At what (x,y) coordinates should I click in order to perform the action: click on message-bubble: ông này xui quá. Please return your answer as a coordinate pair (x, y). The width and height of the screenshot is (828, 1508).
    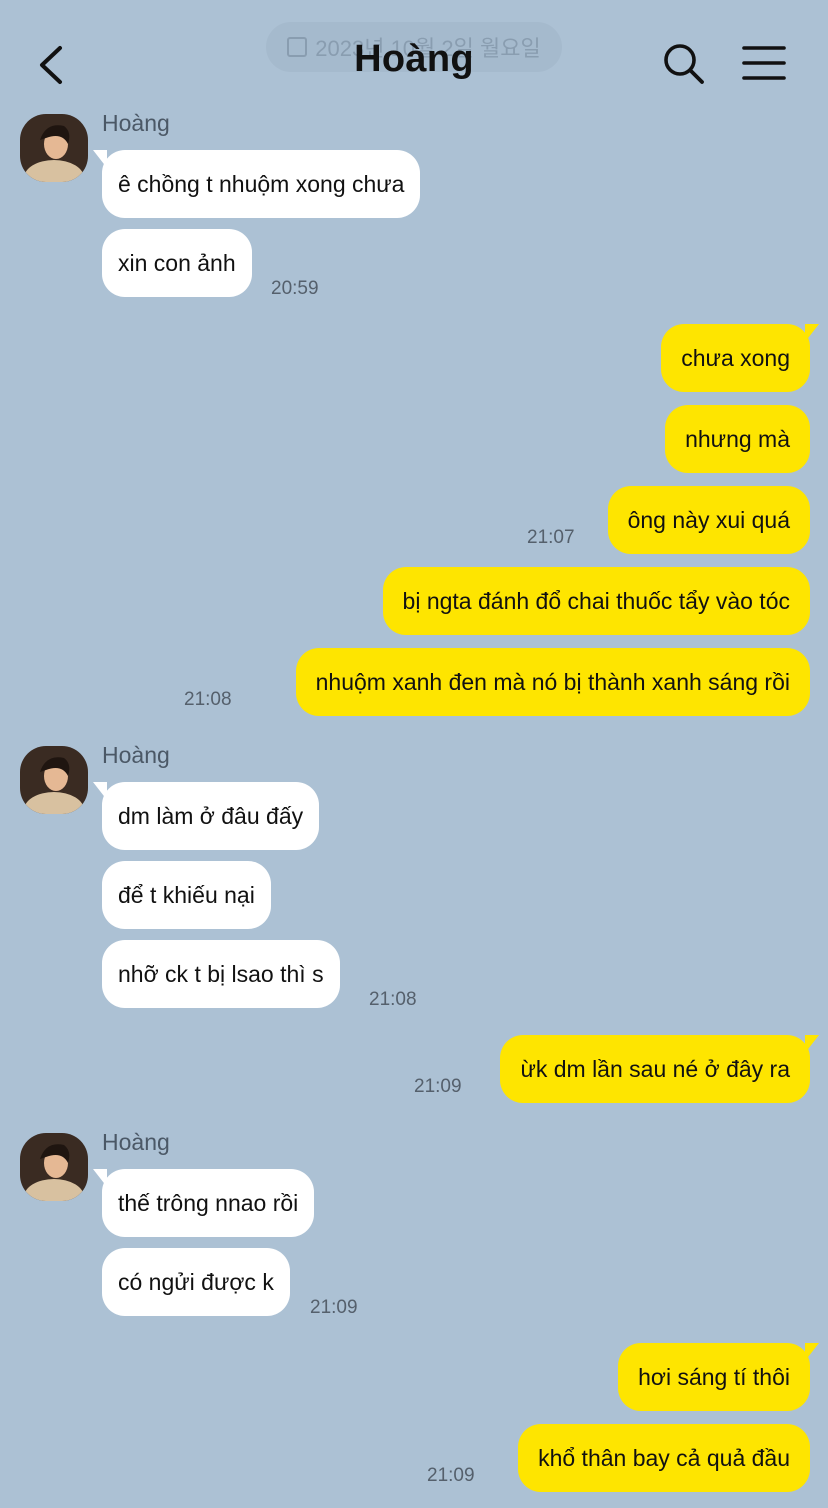
    Looking at the image, I should click on (708, 520).